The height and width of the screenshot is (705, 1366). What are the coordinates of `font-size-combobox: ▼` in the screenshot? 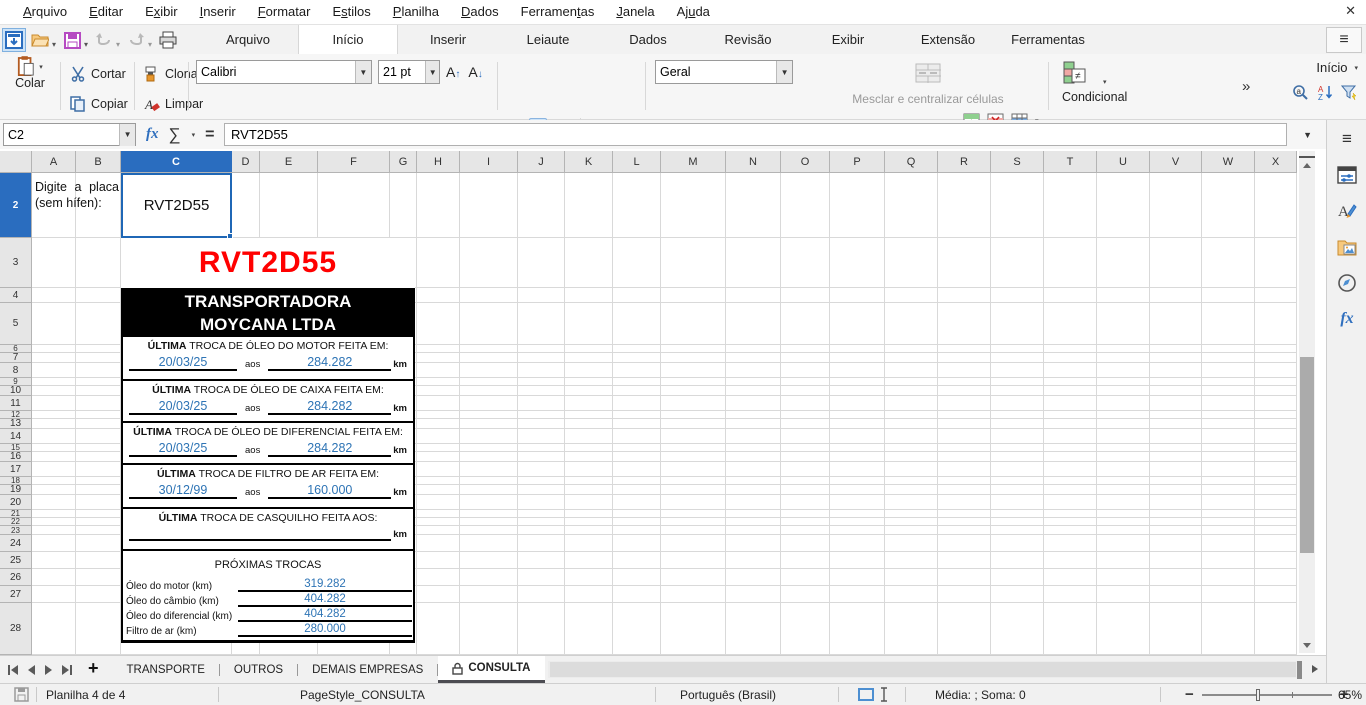 It's located at (409, 72).